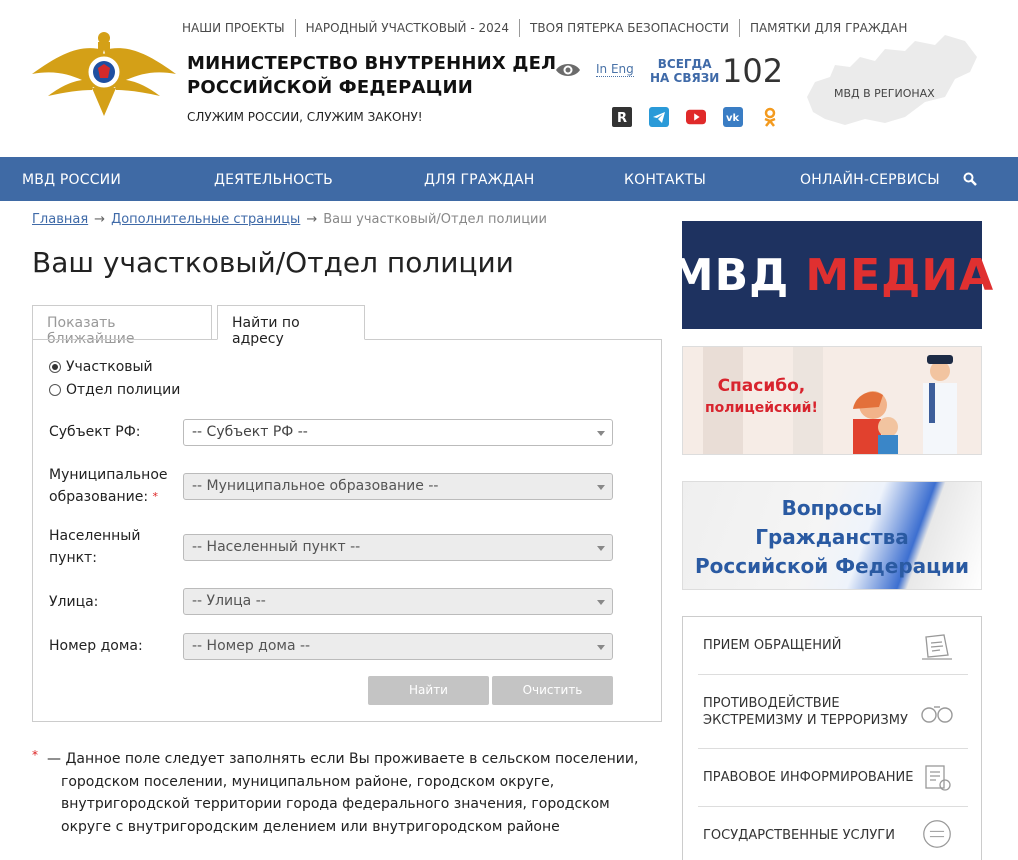 The height and width of the screenshot is (860, 1018). What do you see at coordinates (73, 558) in the screenshot?
I see `settlement-label-line2: пункт:` at bounding box center [73, 558].